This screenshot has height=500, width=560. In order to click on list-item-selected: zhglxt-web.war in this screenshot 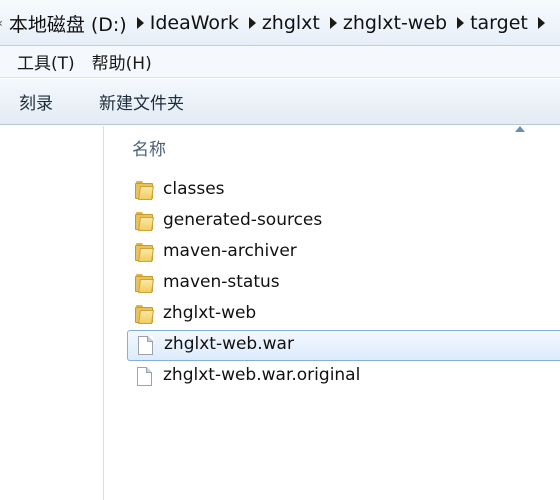, I will do `click(343, 345)`.